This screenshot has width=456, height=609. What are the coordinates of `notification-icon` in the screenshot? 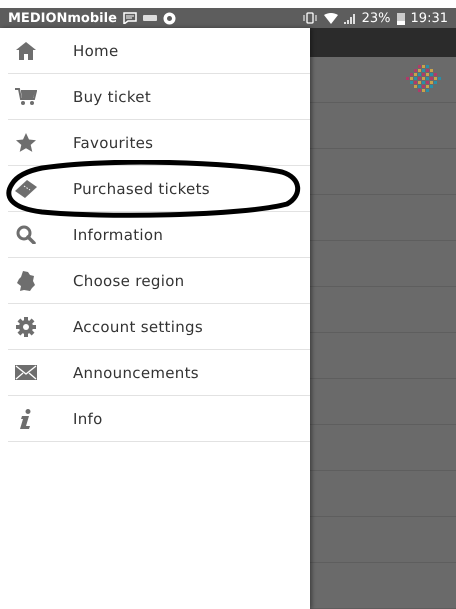 It's located at (149, 18).